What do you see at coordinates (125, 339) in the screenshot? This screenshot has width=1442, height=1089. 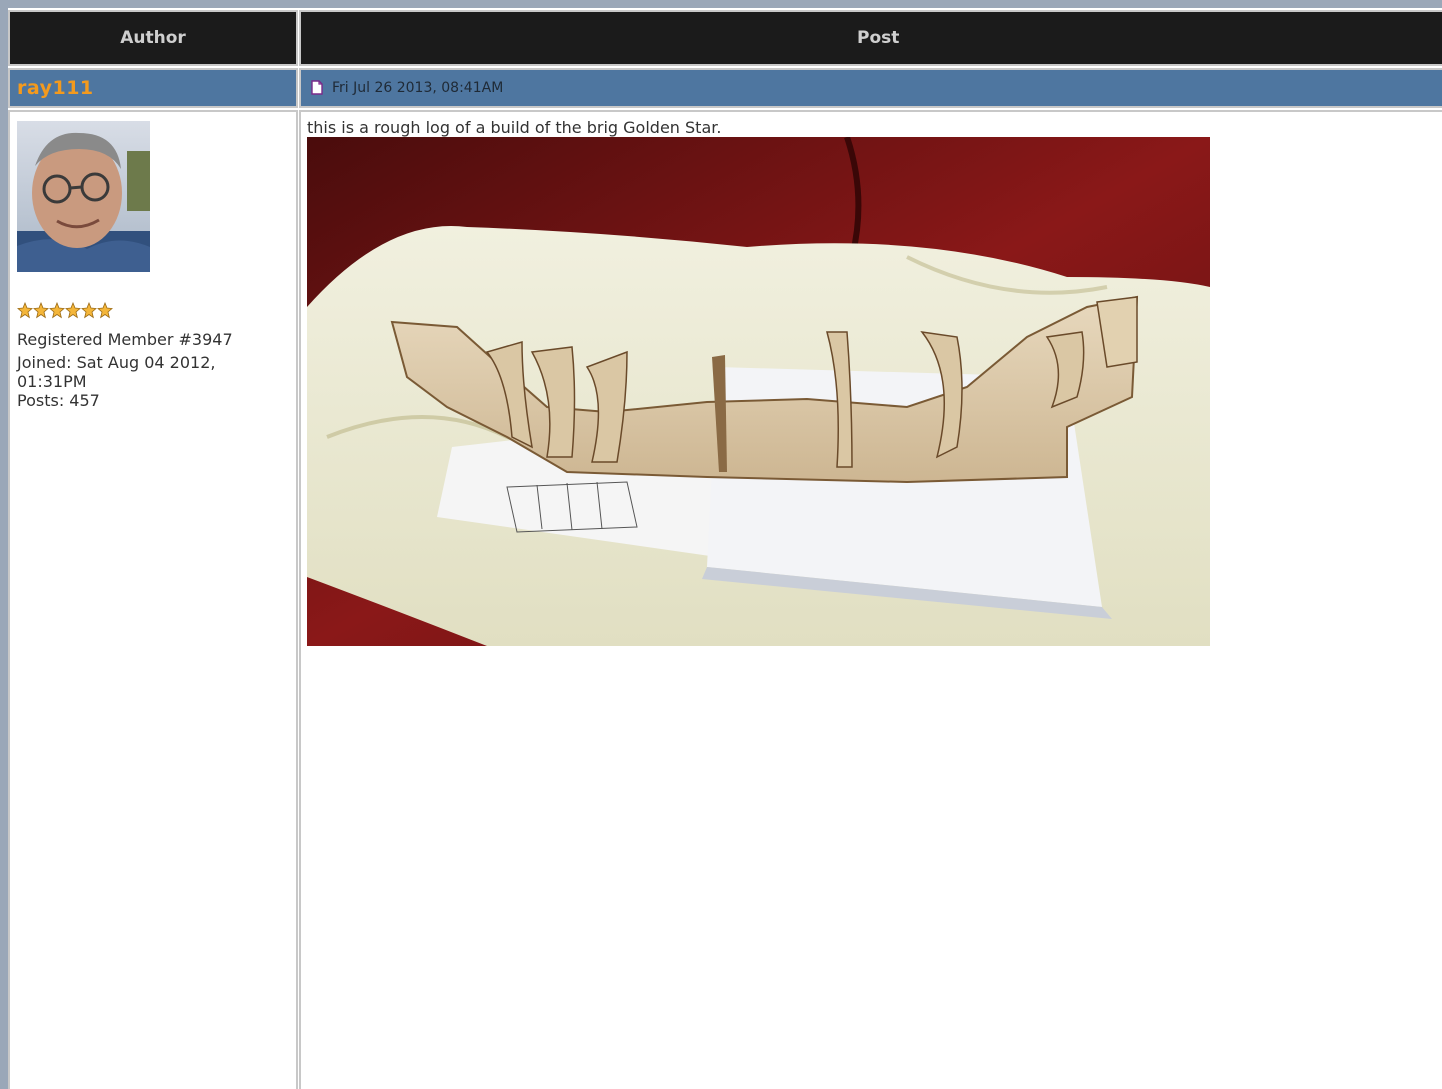 I see `registered-member: Registered Member #3947` at bounding box center [125, 339].